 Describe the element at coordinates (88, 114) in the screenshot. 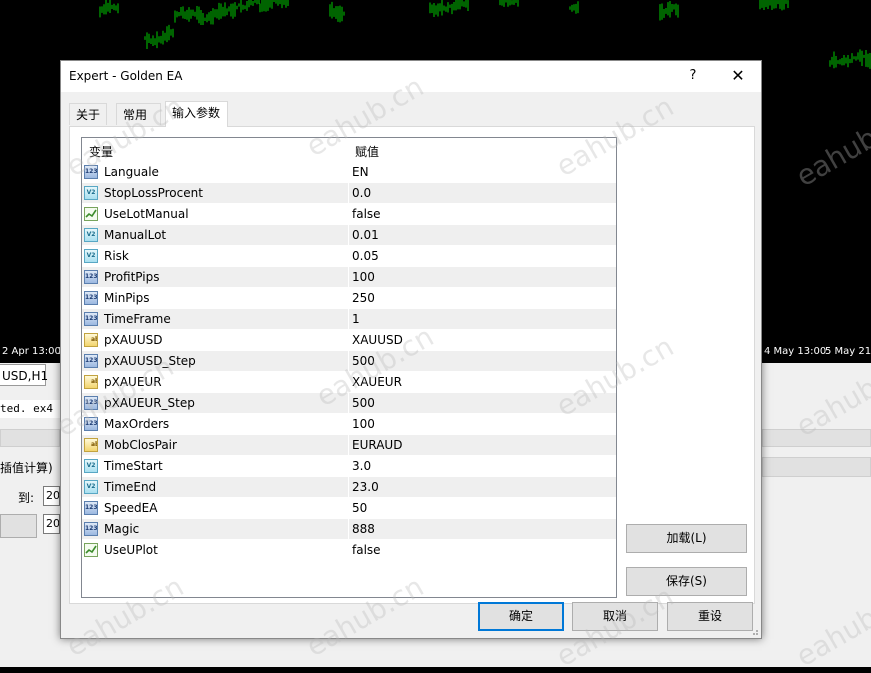

I see `tab-about: 关于` at that location.